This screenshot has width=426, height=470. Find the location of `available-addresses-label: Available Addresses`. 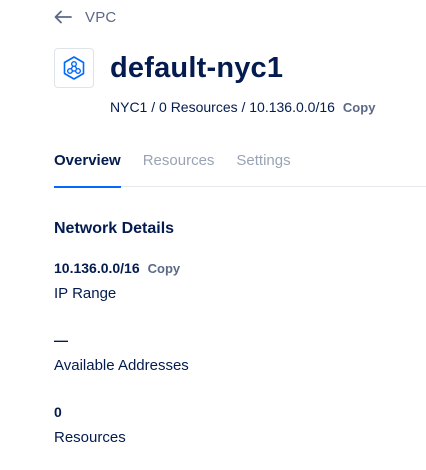

available-addresses-label: Available Addresses is located at coordinates (121, 365).